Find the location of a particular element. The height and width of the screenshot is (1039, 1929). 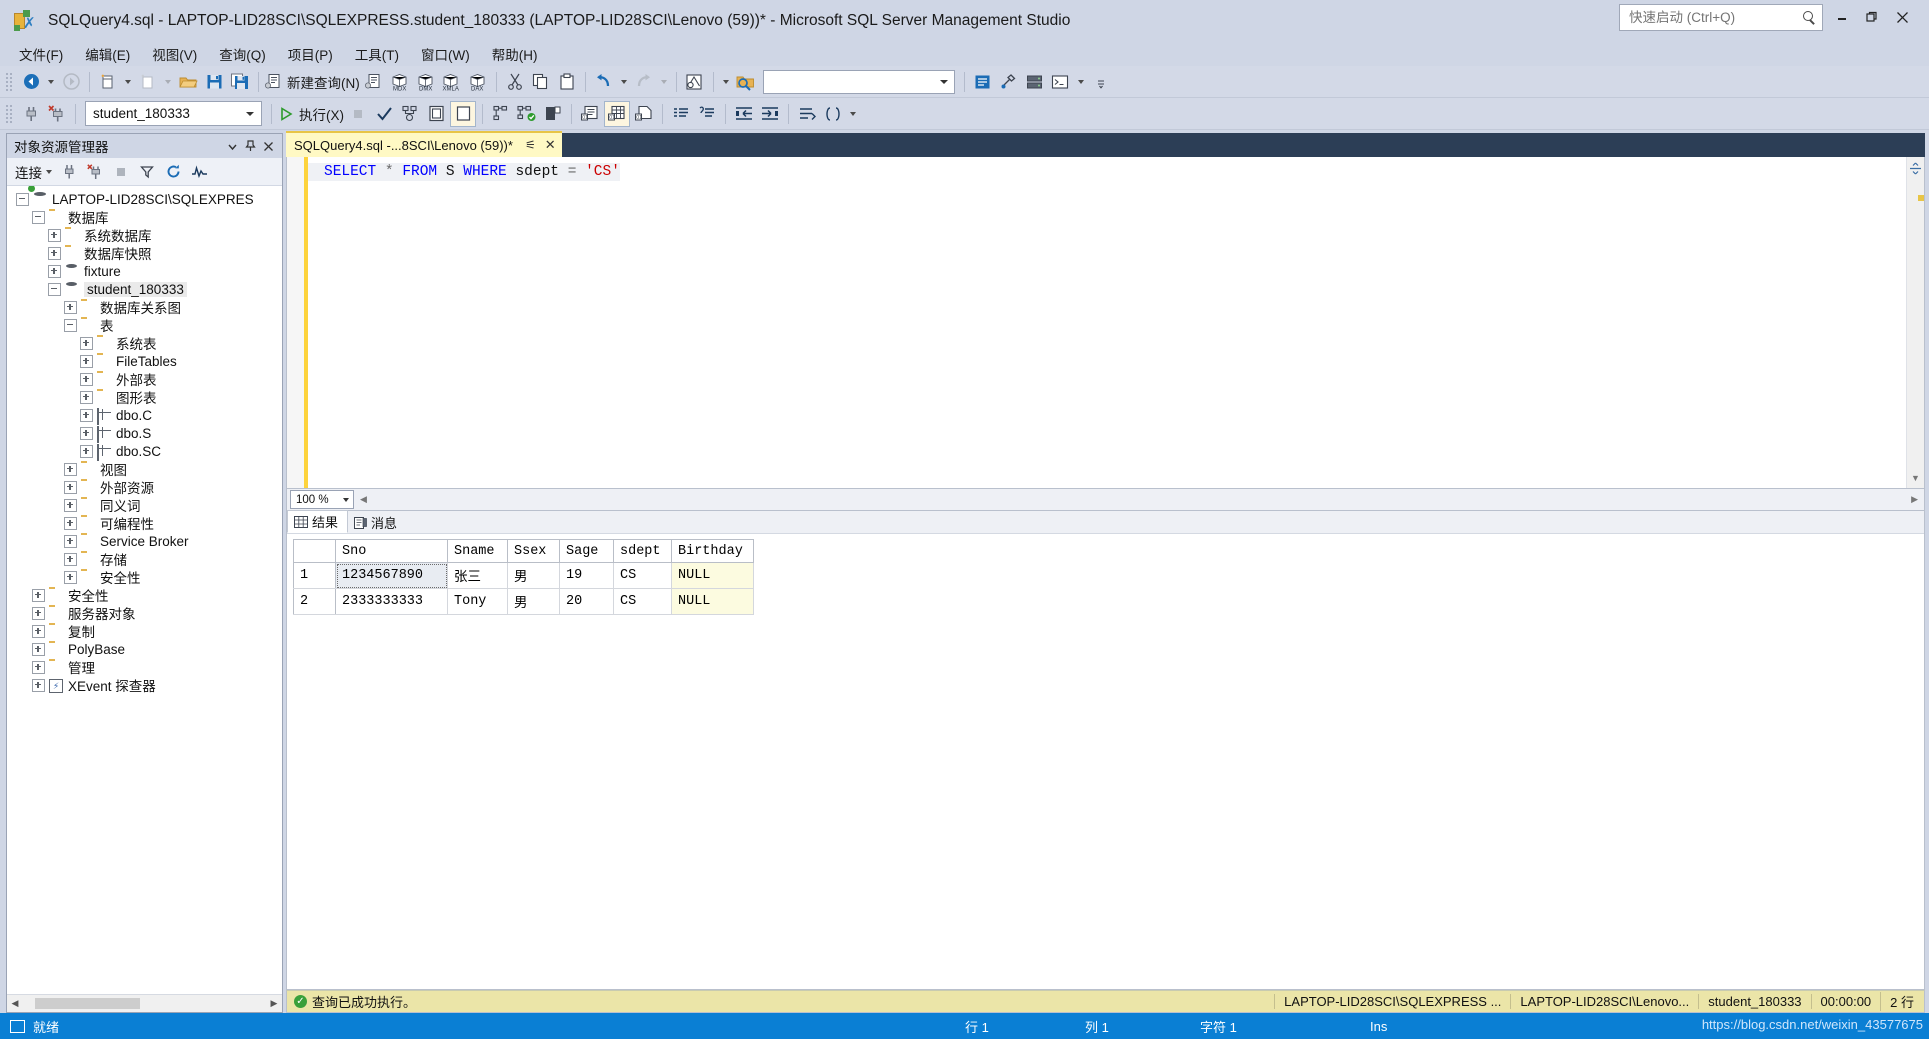

tree-node: 数据库关系图 is located at coordinates (144, 307).